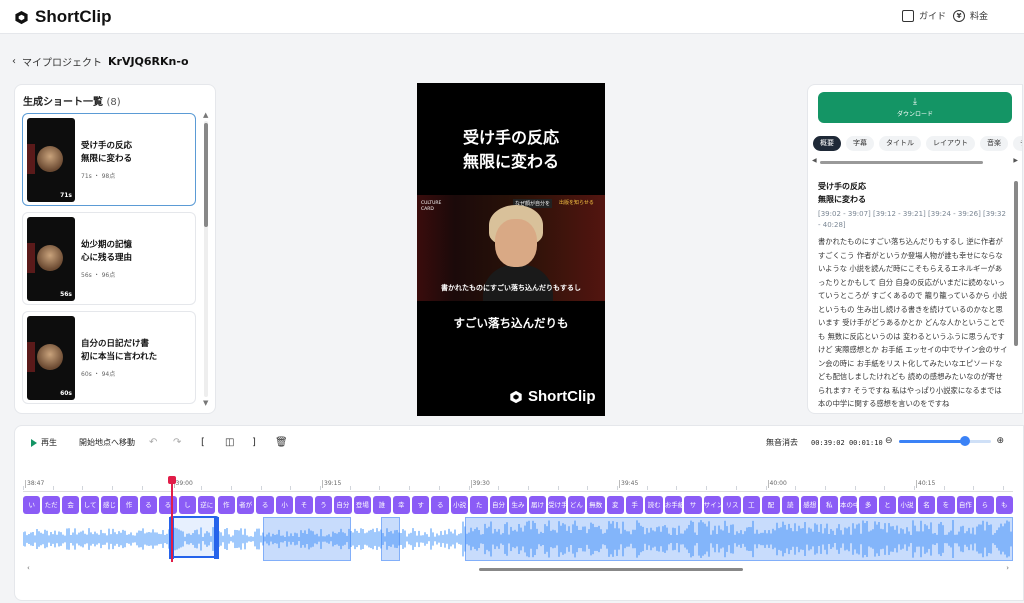 Image resolution: width=1024 pixels, height=603 pixels. What do you see at coordinates (1001, 441) in the screenshot?
I see `zoom-in-icon: ⊕` at bounding box center [1001, 441].